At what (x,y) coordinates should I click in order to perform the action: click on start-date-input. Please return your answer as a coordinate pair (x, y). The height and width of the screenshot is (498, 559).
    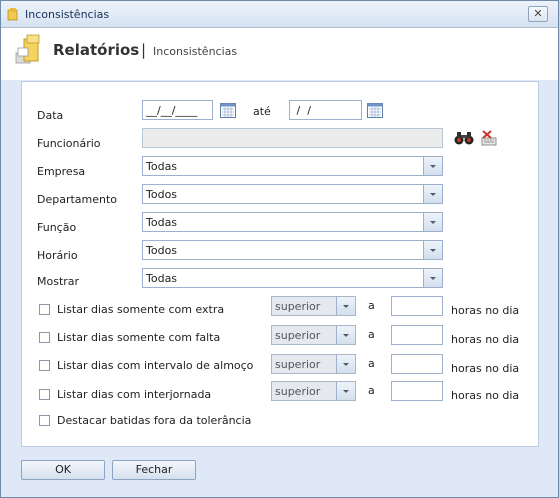
    Looking at the image, I should click on (177, 110).